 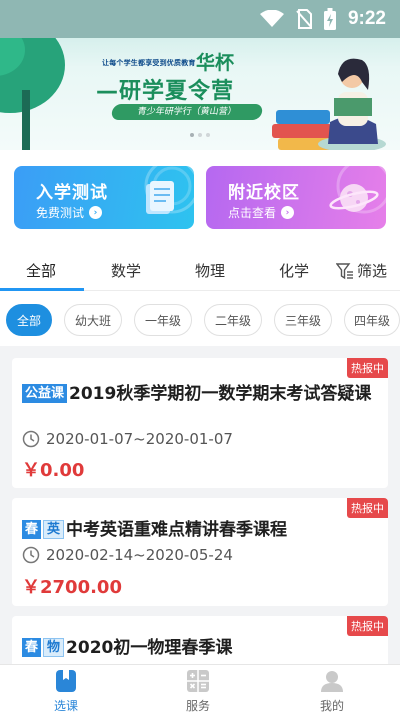 What do you see at coordinates (42, 289) in the screenshot?
I see `active-tab-indicator` at bounding box center [42, 289].